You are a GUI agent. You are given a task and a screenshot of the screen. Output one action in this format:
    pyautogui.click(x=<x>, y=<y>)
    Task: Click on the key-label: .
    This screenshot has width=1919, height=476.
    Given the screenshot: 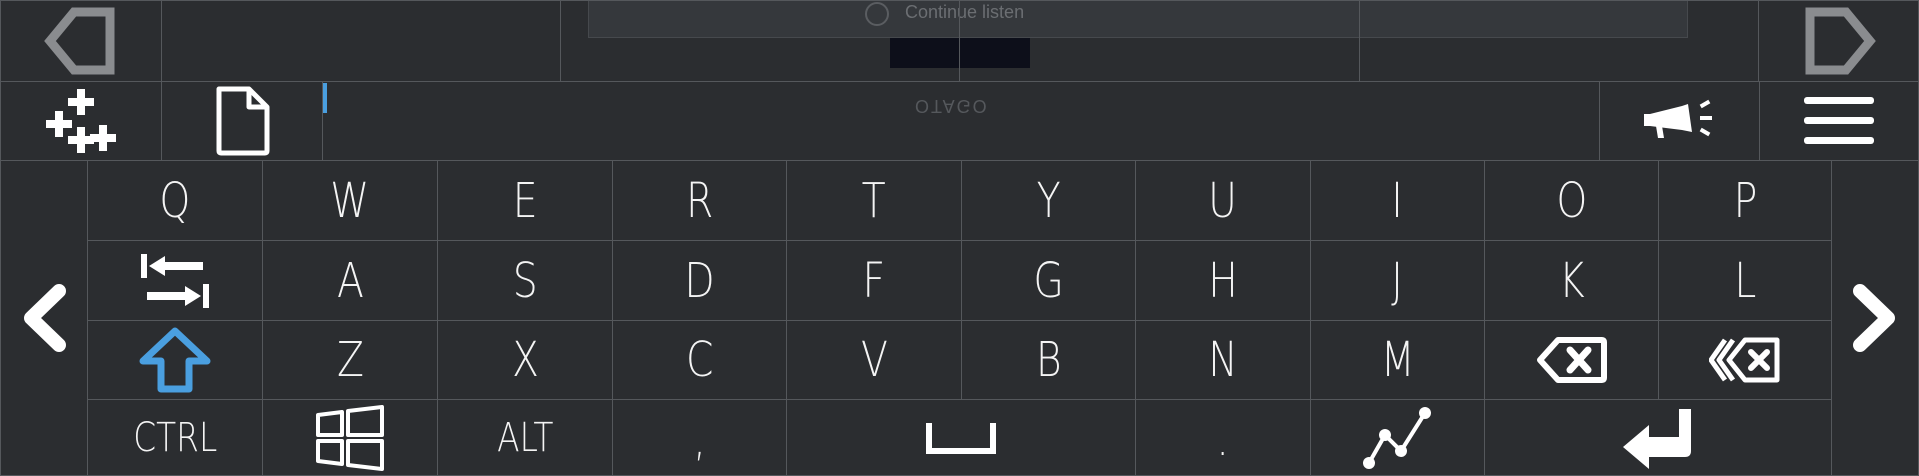 What is the action you would take?
    pyautogui.click(x=1223, y=439)
    